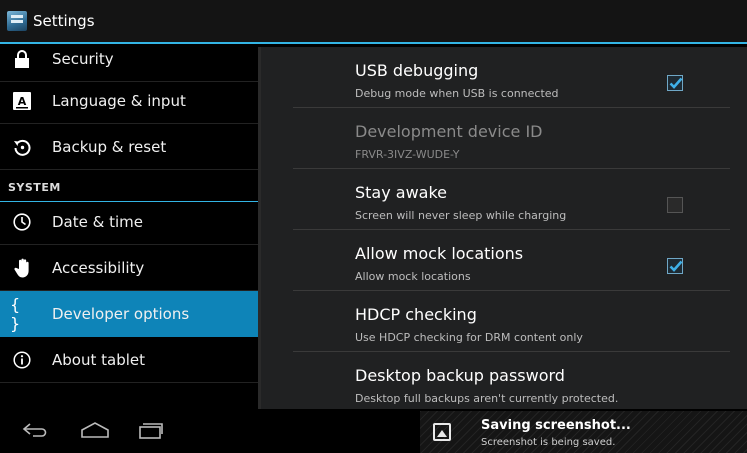  Describe the element at coordinates (548, 442) in the screenshot. I see `notification-subtitle: Screenshot is being saved.` at that location.